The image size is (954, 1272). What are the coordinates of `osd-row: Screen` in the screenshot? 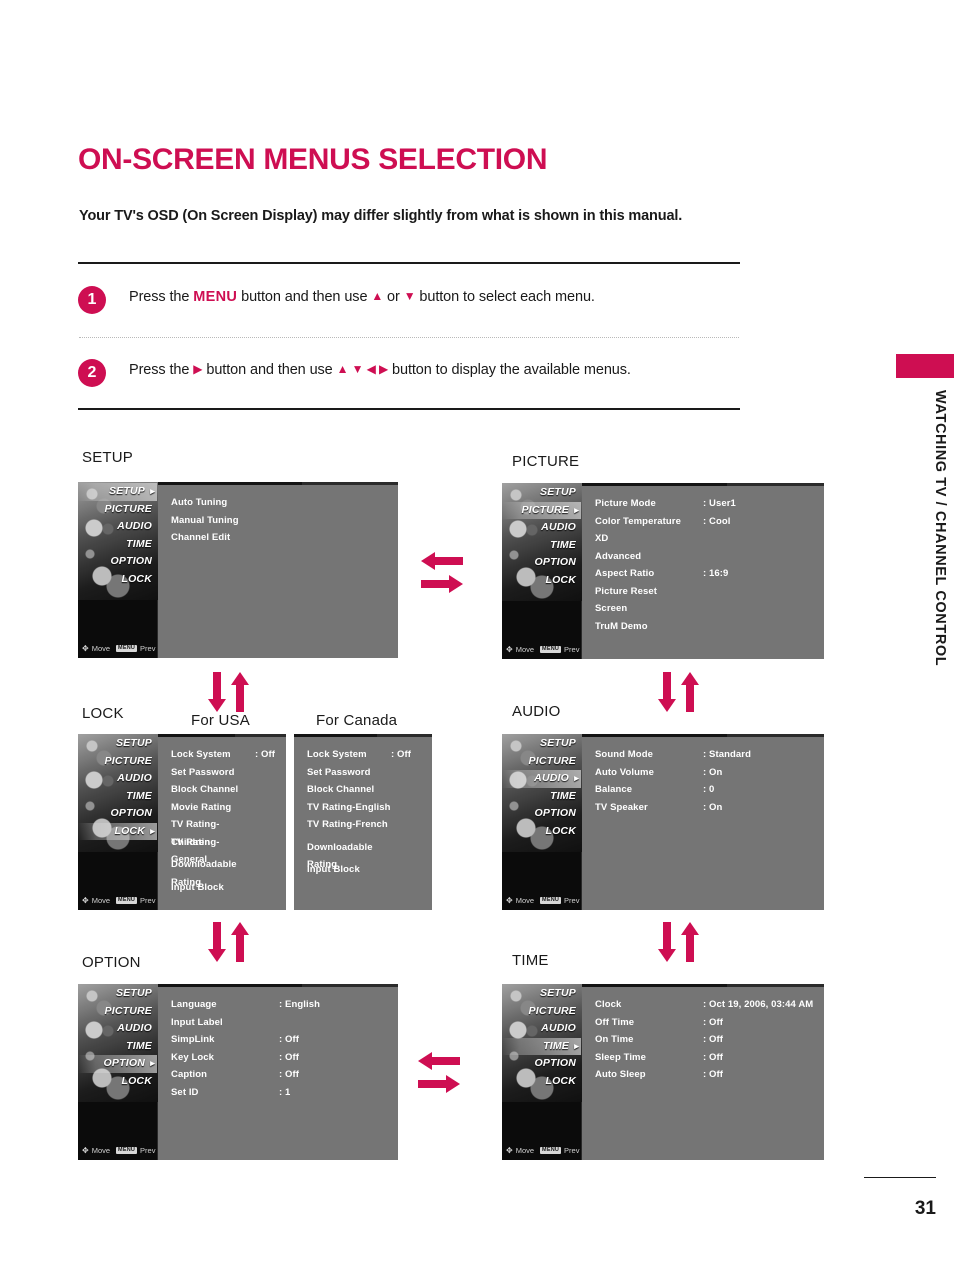 It's located at (709, 609).